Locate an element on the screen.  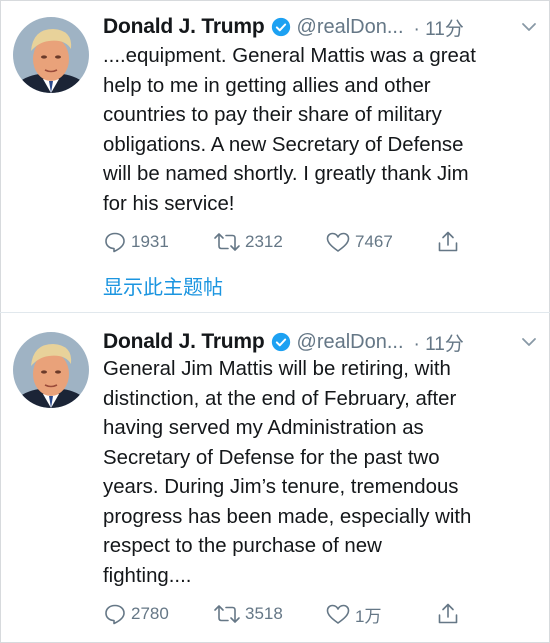
tweet-text-line: help to me in getting allies and other is located at coordinates (267, 85).